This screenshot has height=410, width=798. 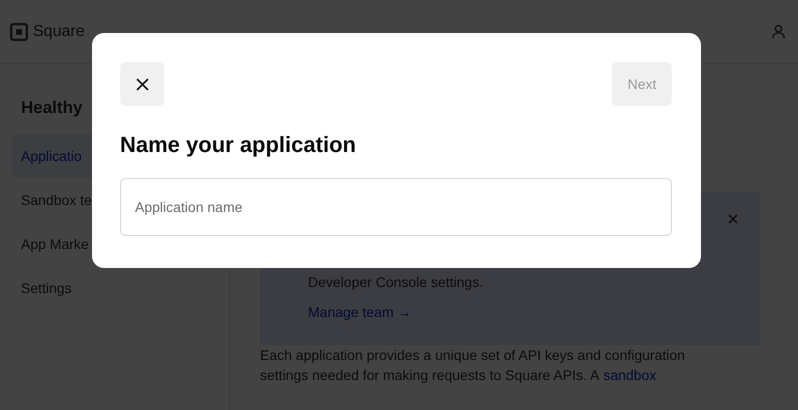 I want to click on modal-title: Name your application, so click(x=238, y=145).